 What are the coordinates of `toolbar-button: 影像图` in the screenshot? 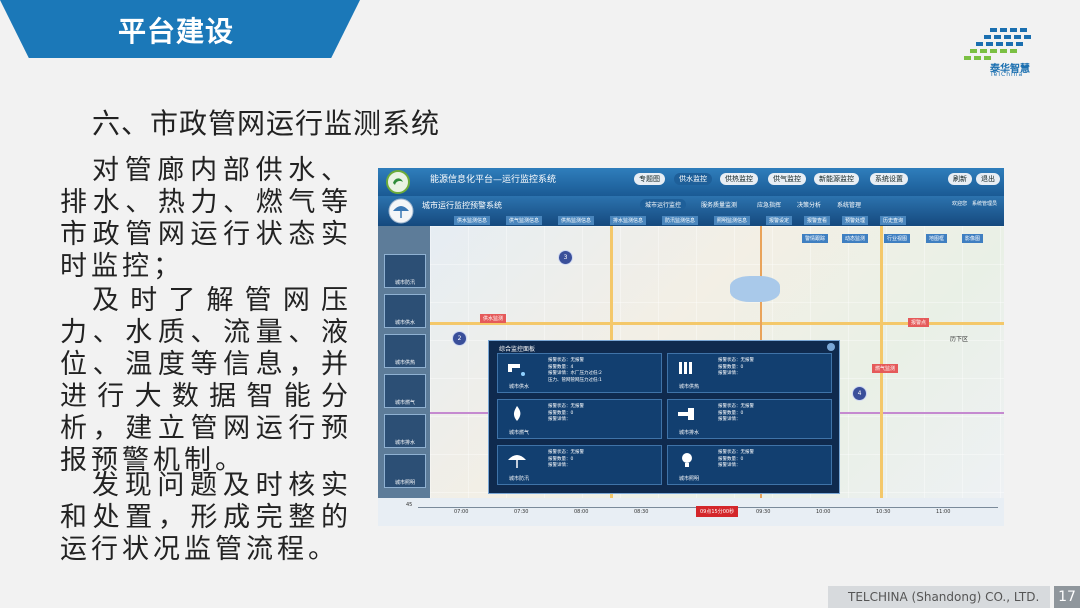 It's located at (973, 238).